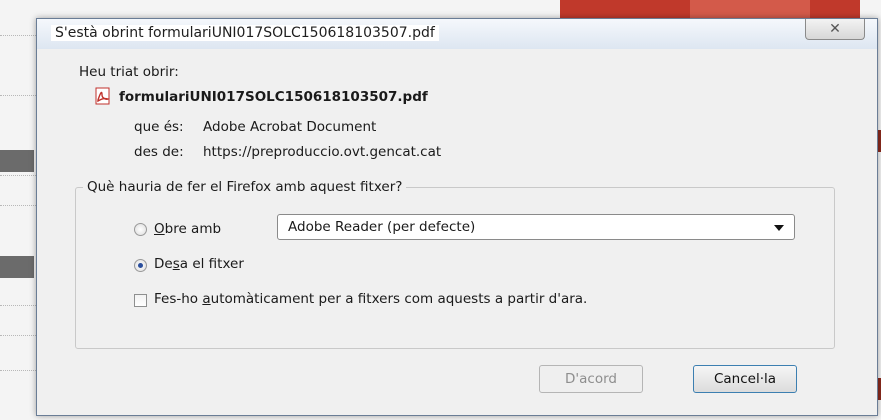 Image resolution: width=881 pixels, height=420 pixels. I want to click on ok-button: D'acord, so click(591, 379).